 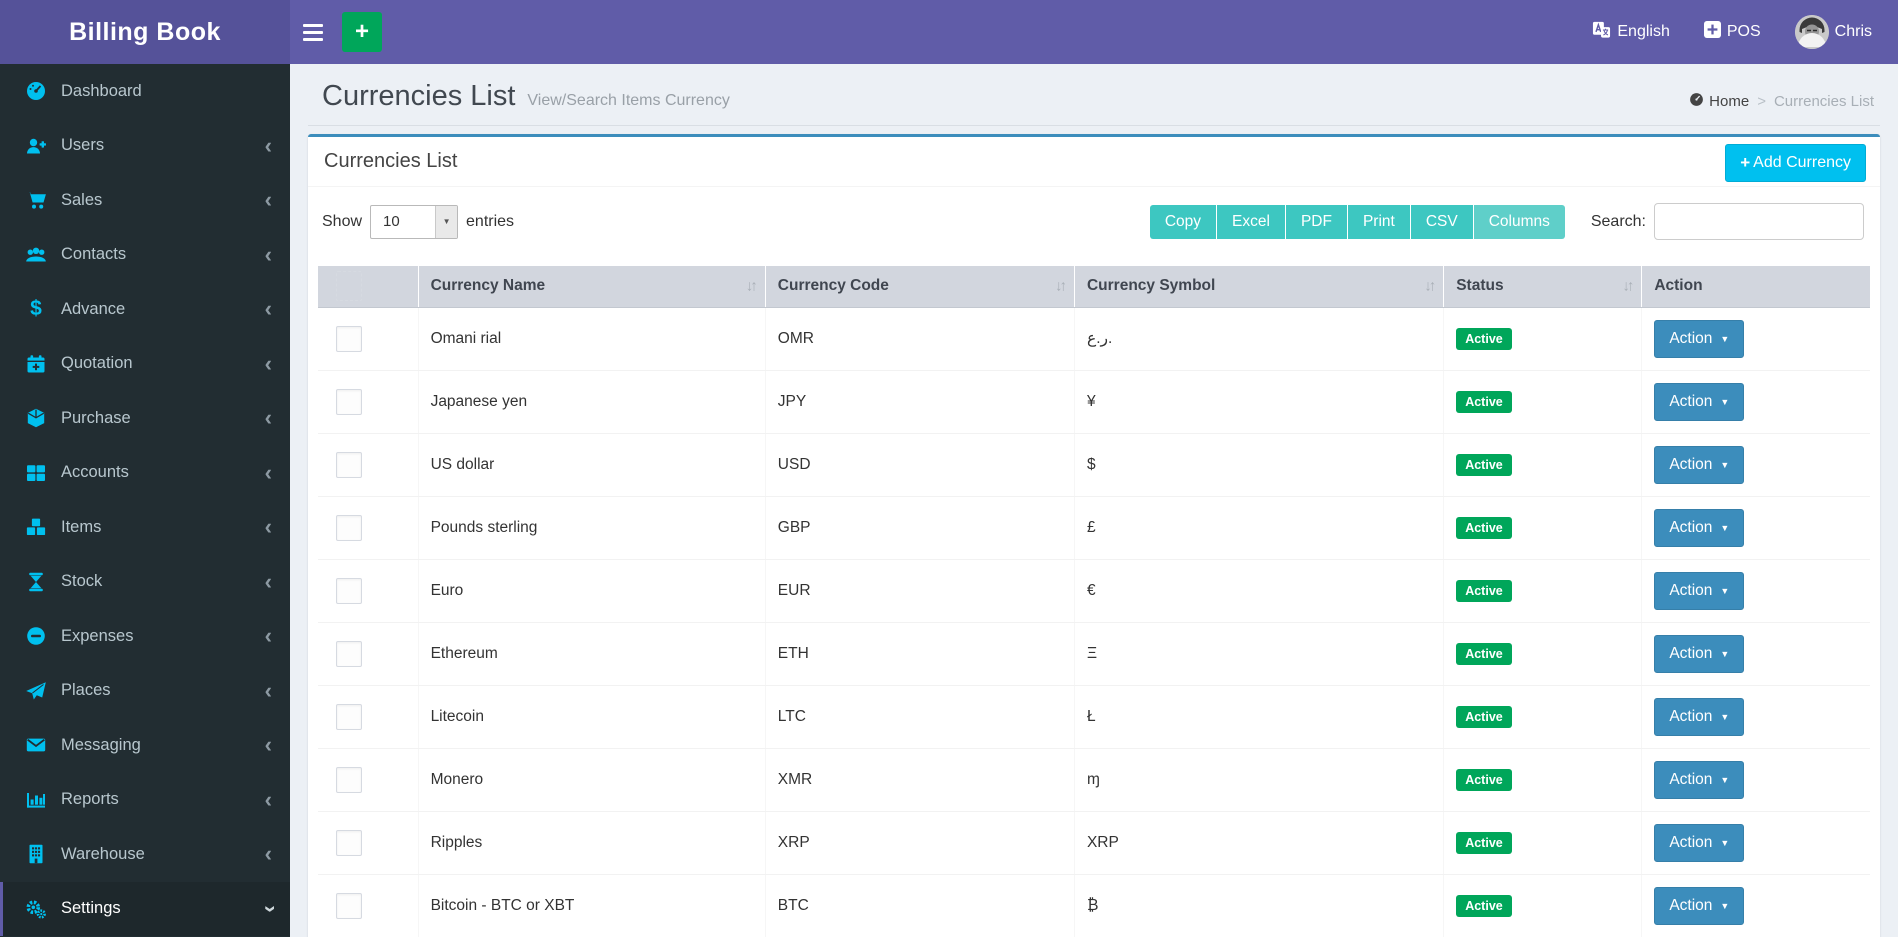 I want to click on sidebar-item-settings: Settings ‹, so click(x=145, y=908).